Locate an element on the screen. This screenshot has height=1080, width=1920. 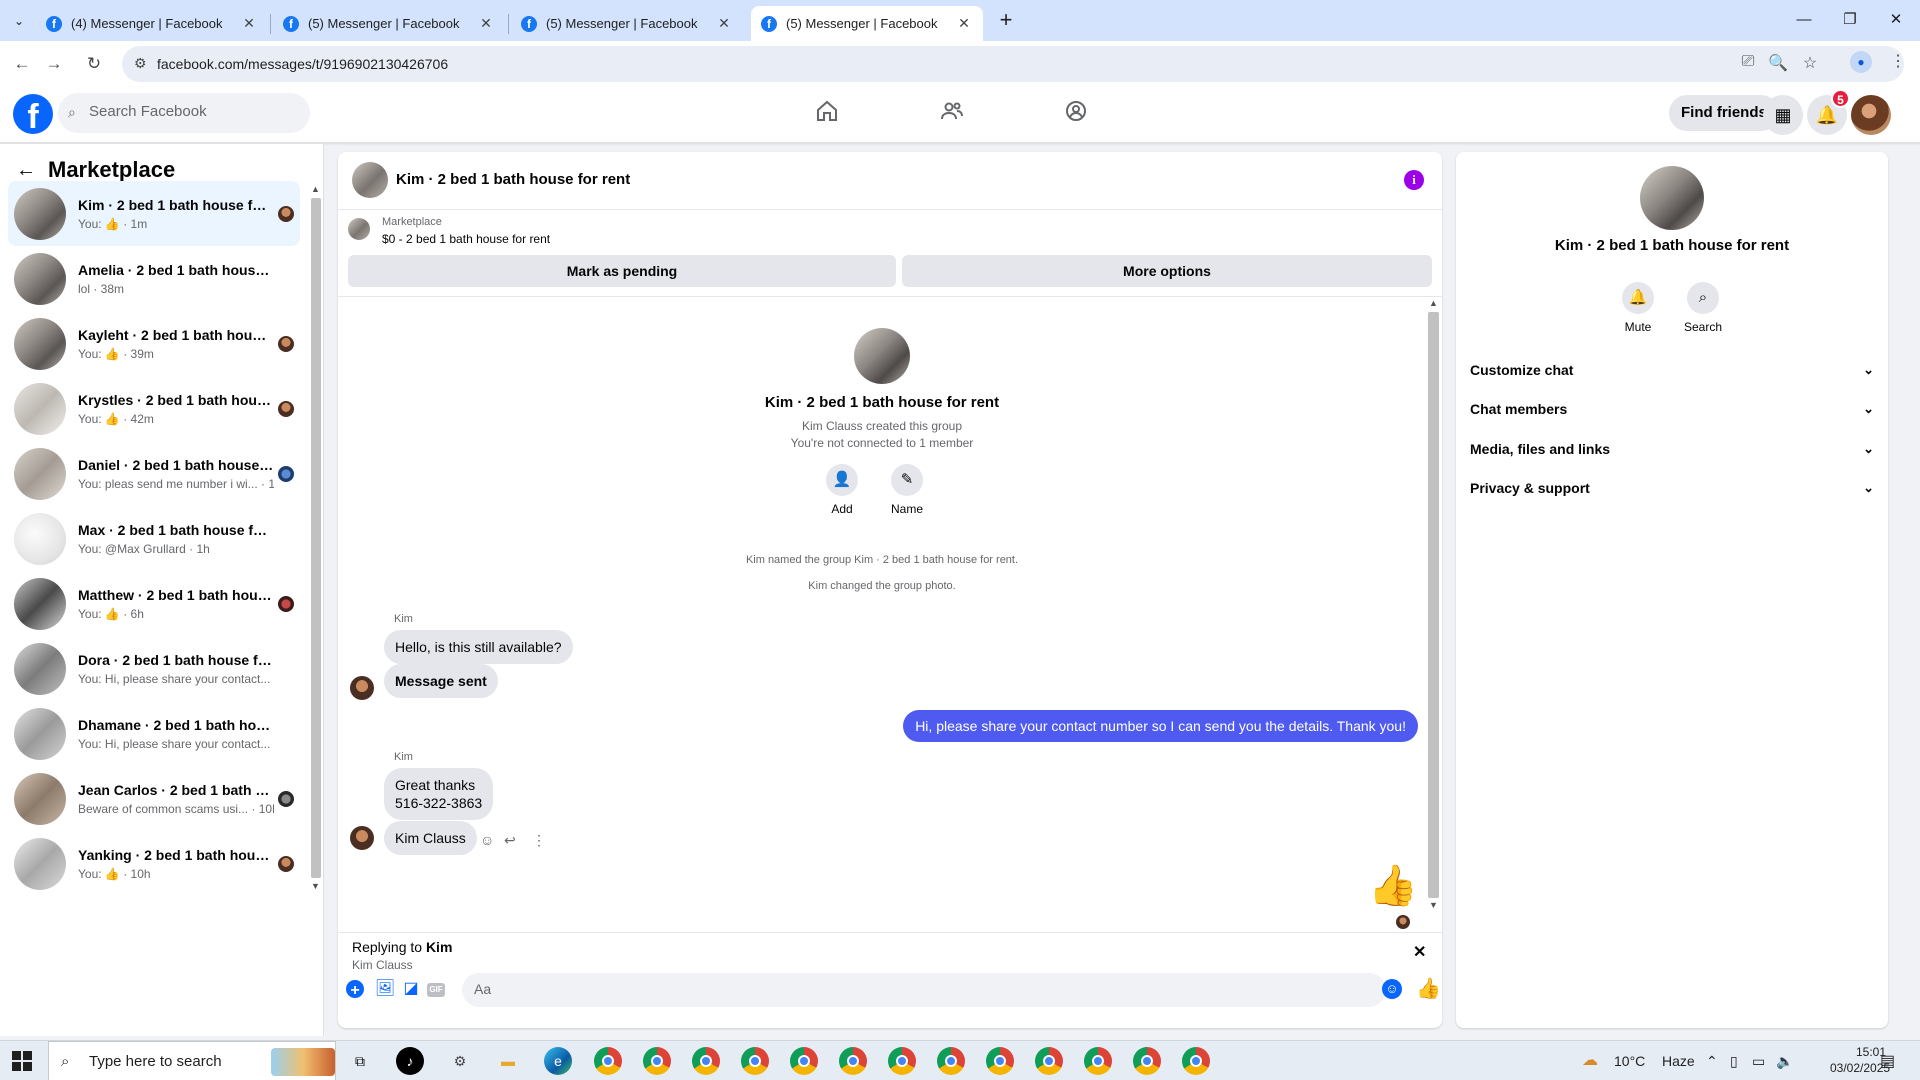
message-composer is located at coordinates (924, 990).